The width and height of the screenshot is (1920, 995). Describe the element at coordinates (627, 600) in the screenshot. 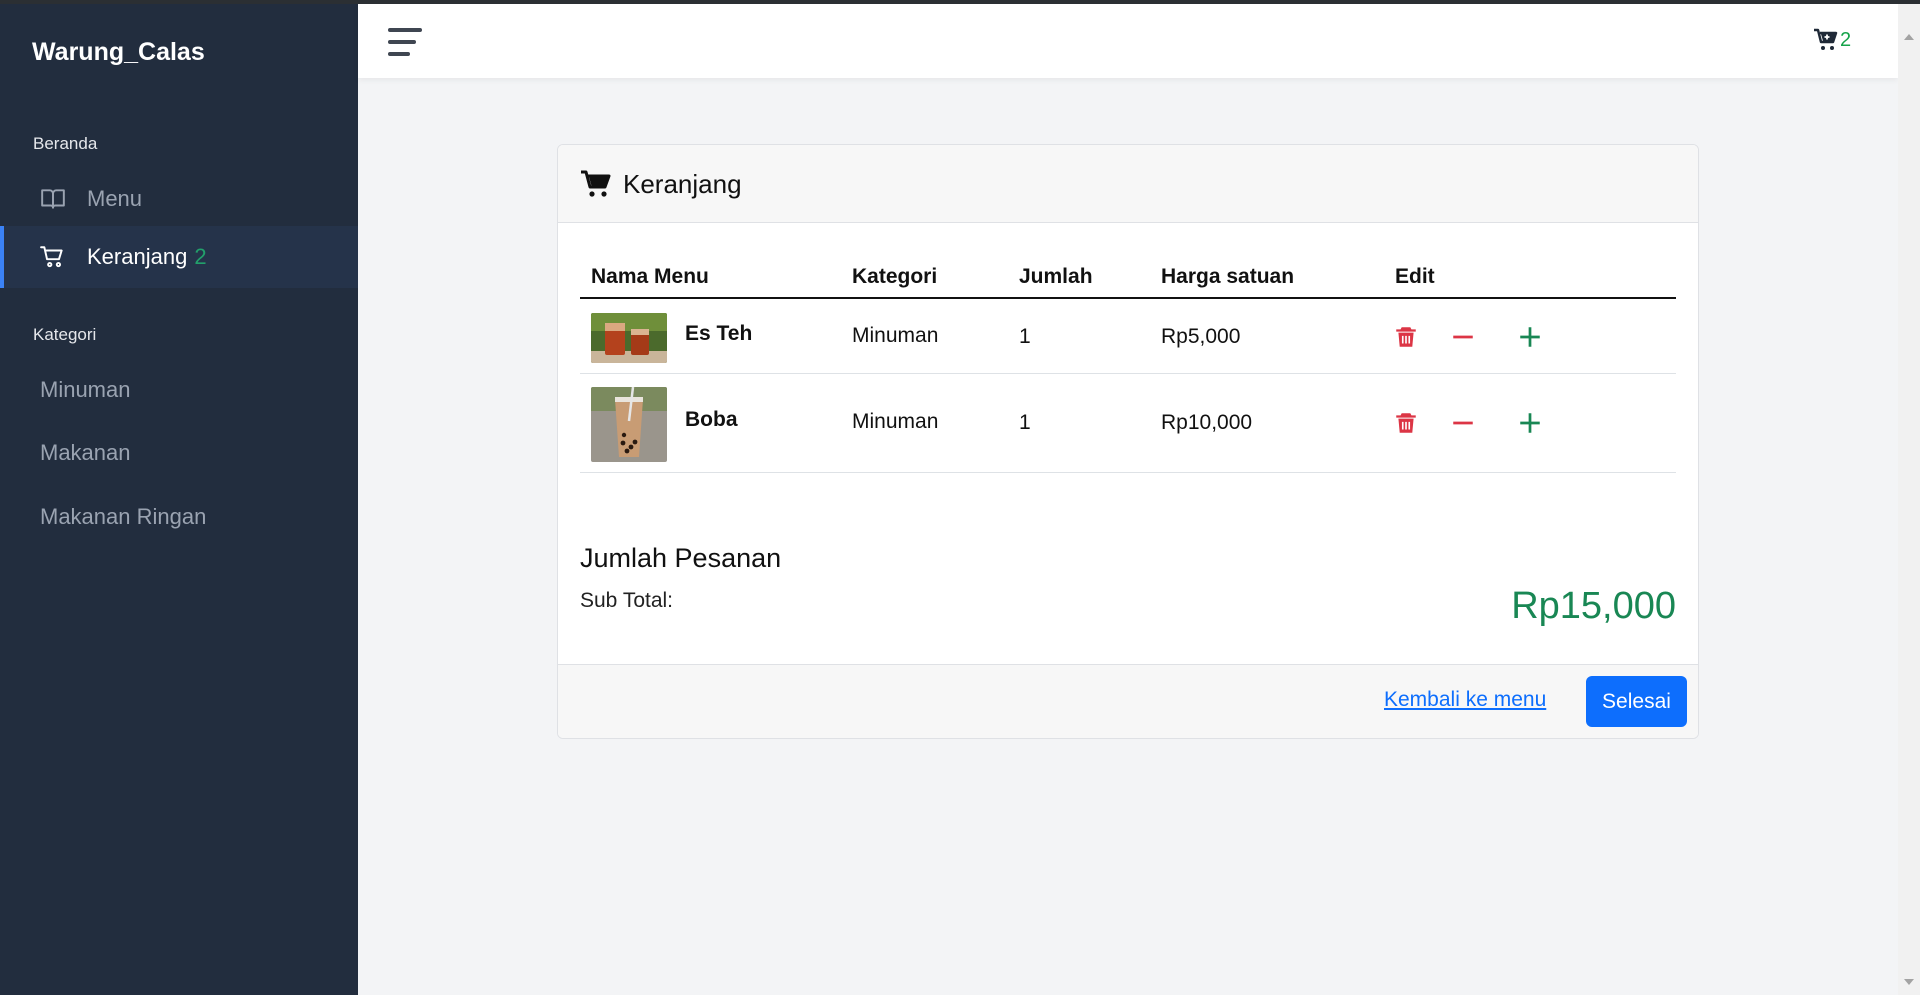

I see `subtotal-label: Sub Total:` at that location.